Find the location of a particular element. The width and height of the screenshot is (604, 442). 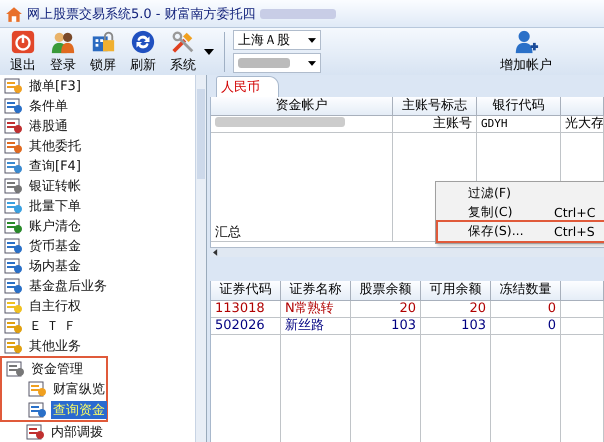

toolbar-button: 退出 is located at coordinates (23, 51).